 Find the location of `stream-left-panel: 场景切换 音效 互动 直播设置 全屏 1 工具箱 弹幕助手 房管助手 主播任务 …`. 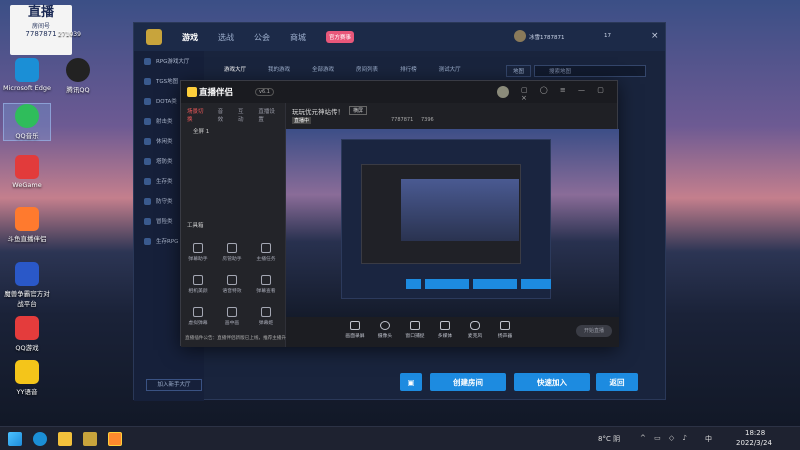

stream-left-panel: 场景切换 音效 互动 直播设置 全屏 1 工具箱 弹幕助手 房管助手 主播任务 … is located at coordinates (240, 225).